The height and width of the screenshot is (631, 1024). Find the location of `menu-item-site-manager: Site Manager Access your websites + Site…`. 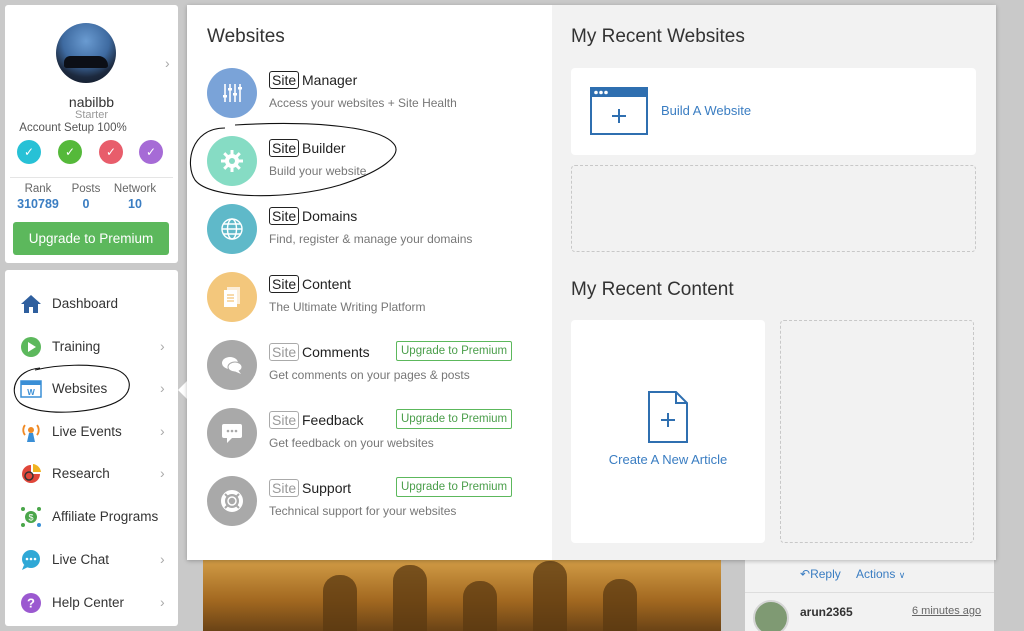

menu-item-site-manager: Site Manager Access your websites + Site… is located at coordinates (367, 96).